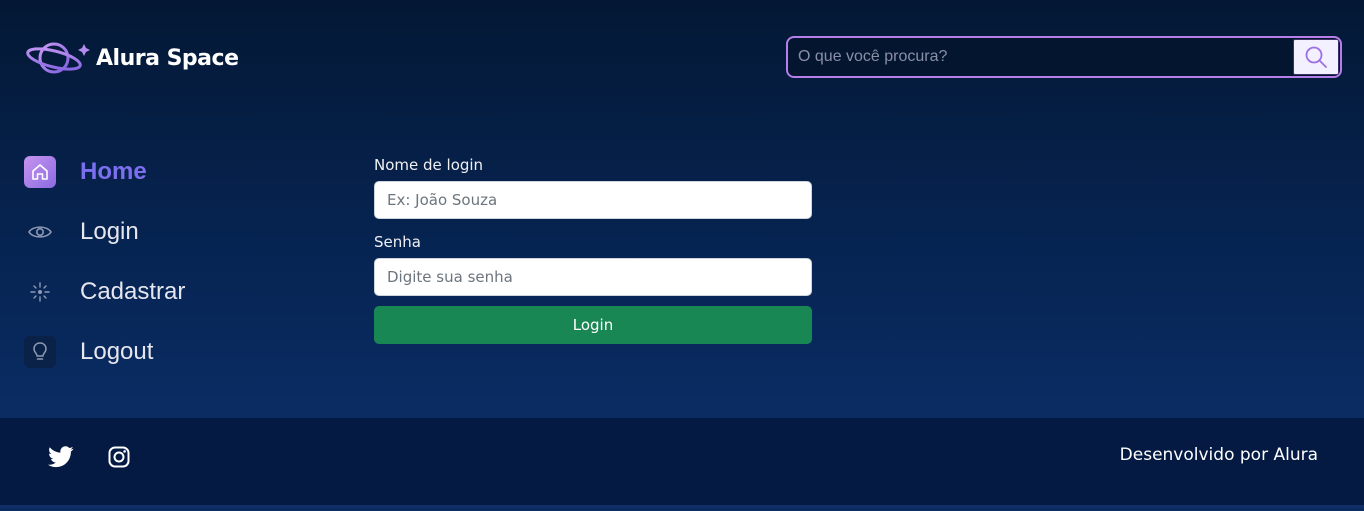  What do you see at coordinates (167, 58) in the screenshot?
I see `logo-text: Alura Space` at bounding box center [167, 58].